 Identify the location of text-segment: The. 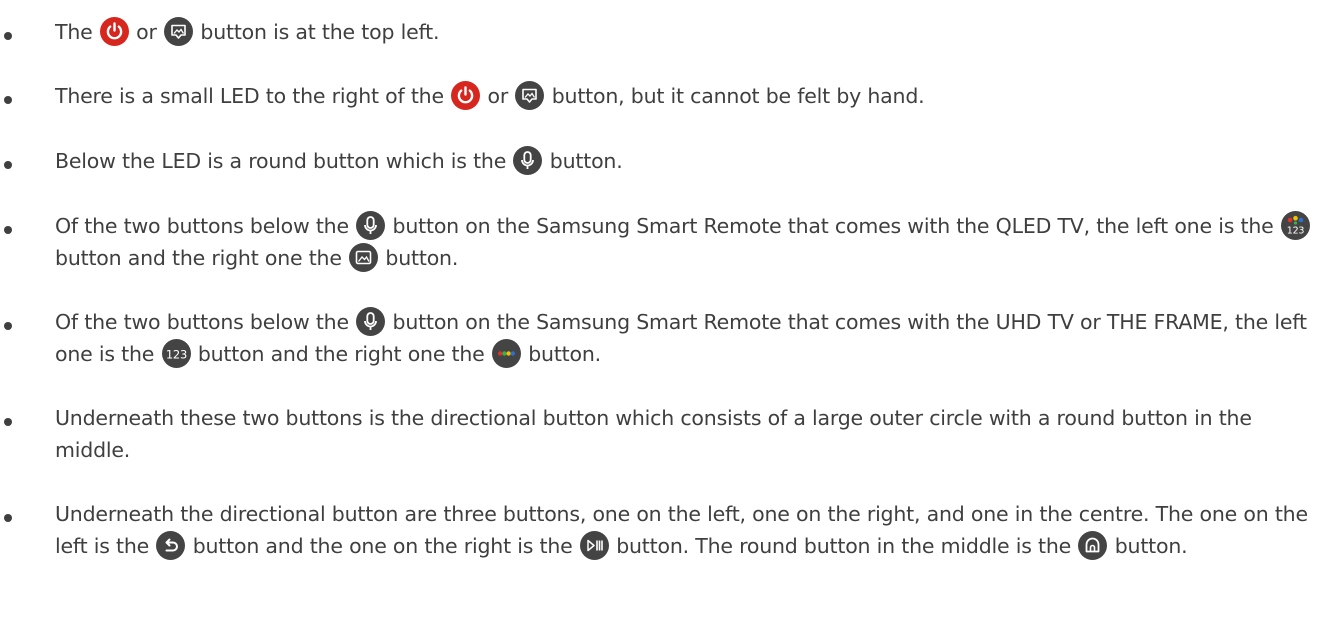
(77, 32).